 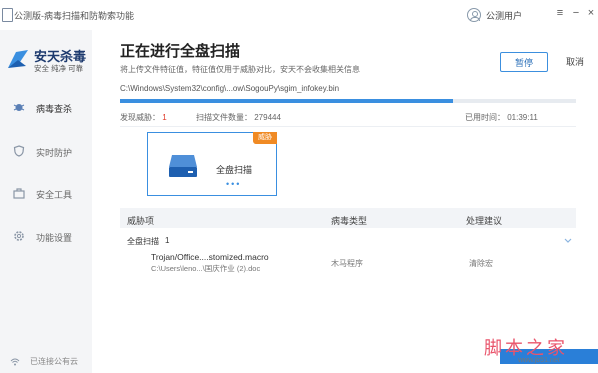 I want to click on files-scanned: 扫描文件数量： 279444, so click(x=238, y=117).